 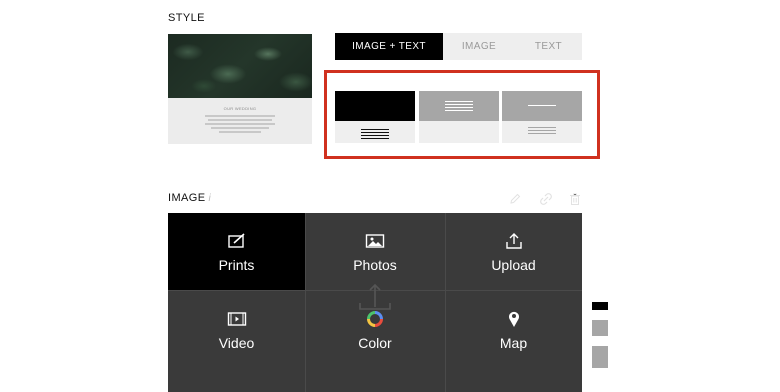 I want to click on style-tabs: IMAGE + TEXT IMAGE TEXT, so click(x=458, y=46).